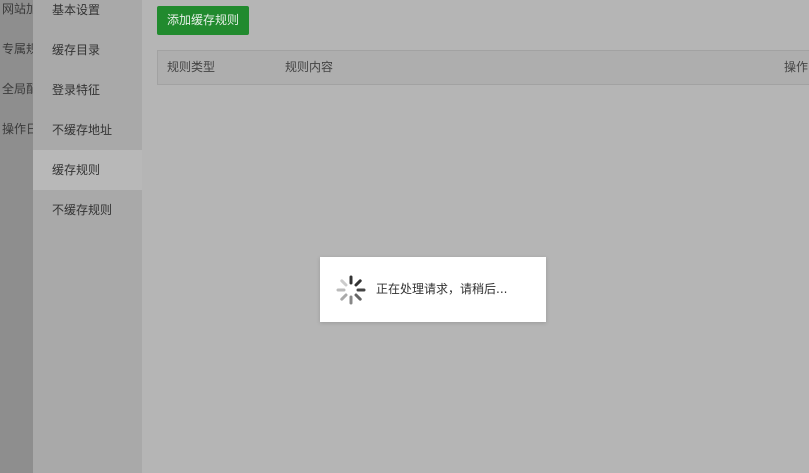  I want to click on outer-nav: 网站加 专属规 全局配 操作日, so click(16, 236).